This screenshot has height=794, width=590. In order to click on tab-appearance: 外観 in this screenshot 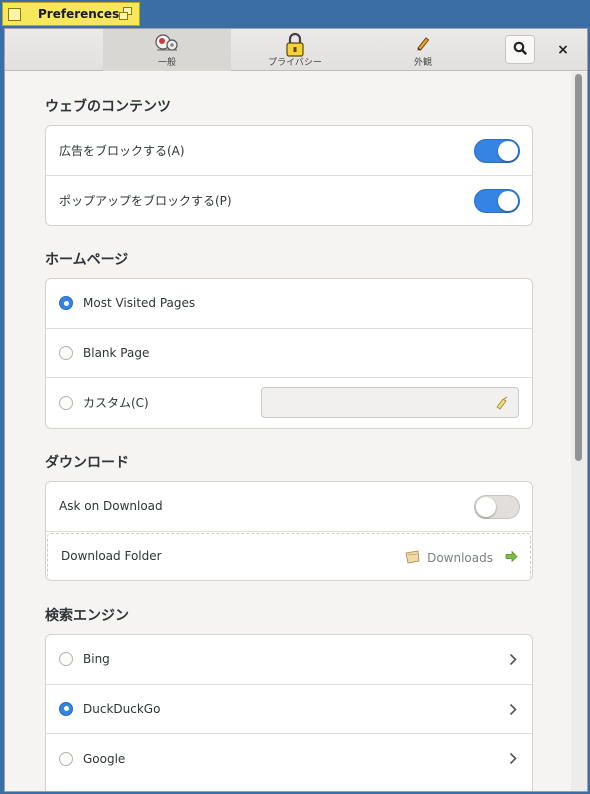, I will do `click(423, 50)`.